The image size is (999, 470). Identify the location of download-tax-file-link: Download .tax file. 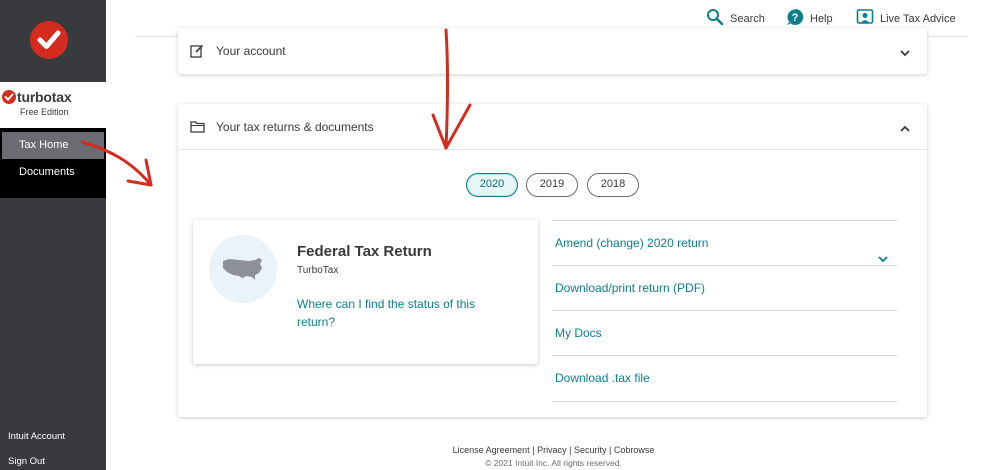
(724, 378).